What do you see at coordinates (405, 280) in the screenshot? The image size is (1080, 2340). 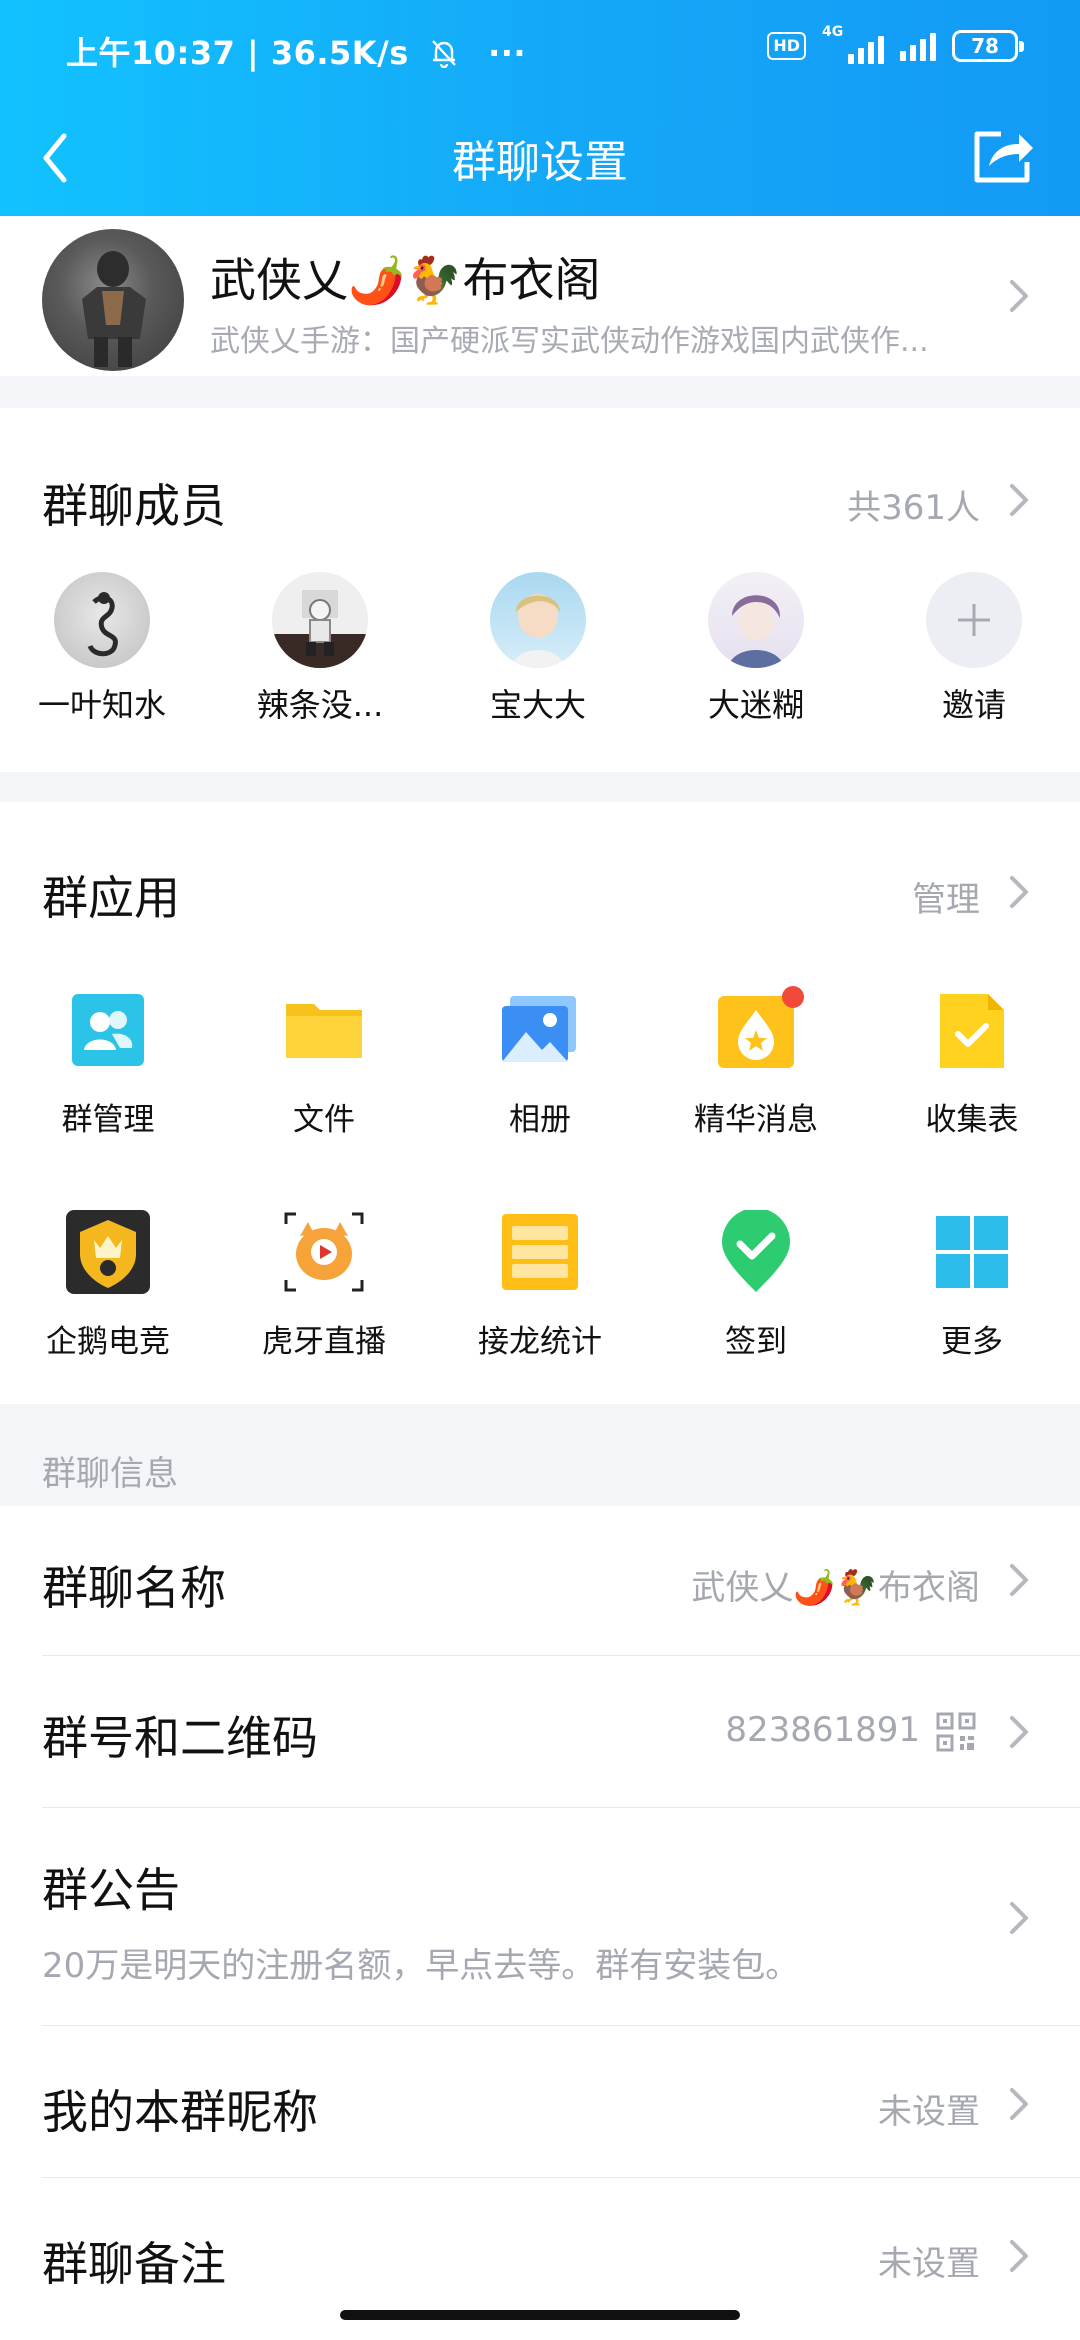 I see `group-name: 武侠乂🌶️🐓布衣阁` at bounding box center [405, 280].